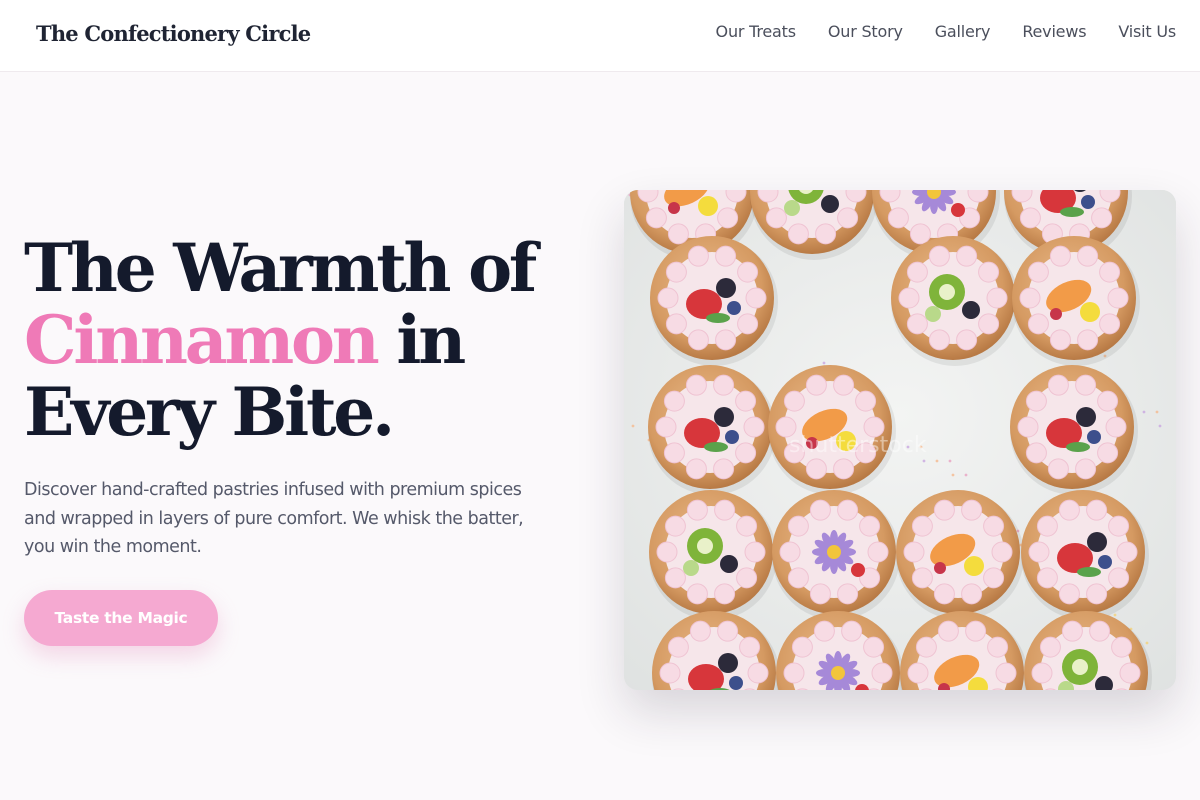 The height and width of the screenshot is (800, 1200). What do you see at coordinates (1054, 31) in the screenshot?
I see `nav-reviews: Reviews` at bounding box center [1054, 31].